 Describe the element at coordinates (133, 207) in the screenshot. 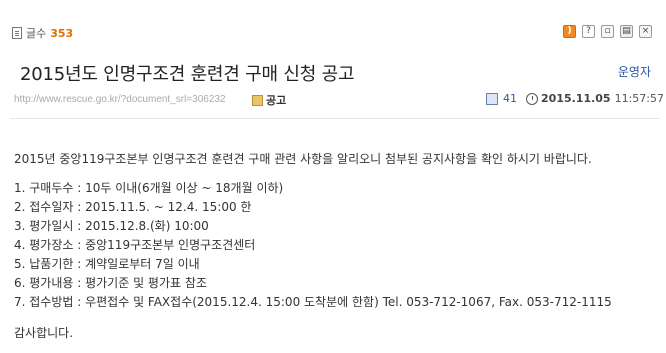

I see `list-item: 2. 접수일자 : 2015.11.5. ~ 12.4. 15:00 한` at that location.